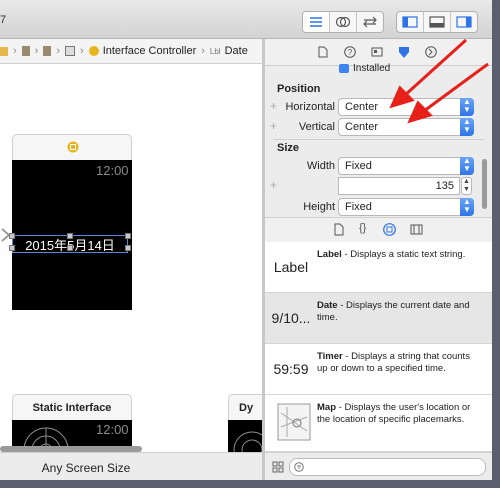 This screenshot has height=488, width=500. I want to click on arrow-head-icon, so click(420, 112).